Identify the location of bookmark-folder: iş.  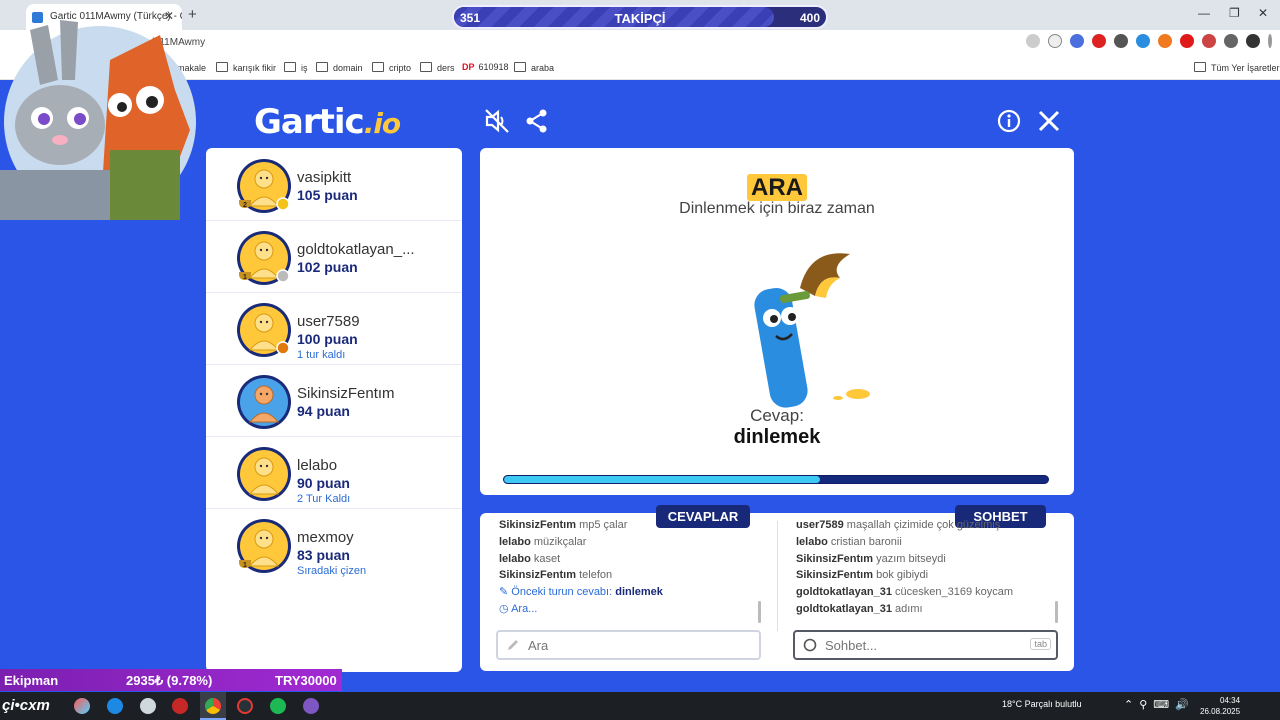
(296, 67).